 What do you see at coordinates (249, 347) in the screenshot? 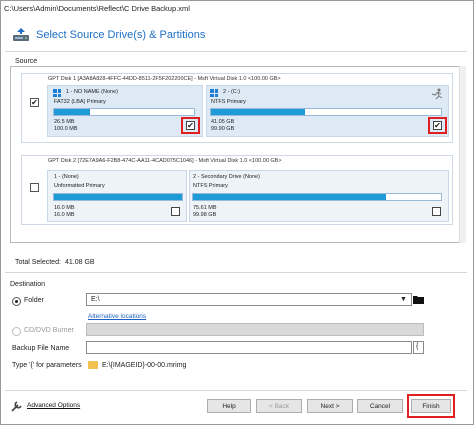
I see `backup-name-input` at bounding box center [249, 347].